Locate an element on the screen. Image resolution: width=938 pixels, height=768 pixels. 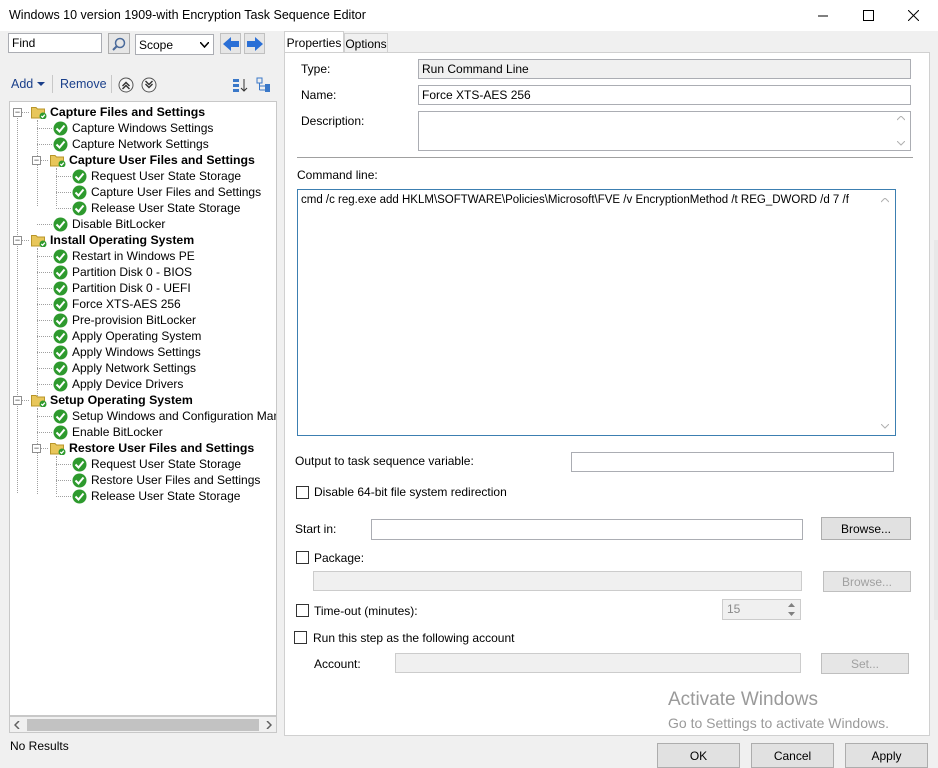
sort-button is located at coordinates (240, 86).